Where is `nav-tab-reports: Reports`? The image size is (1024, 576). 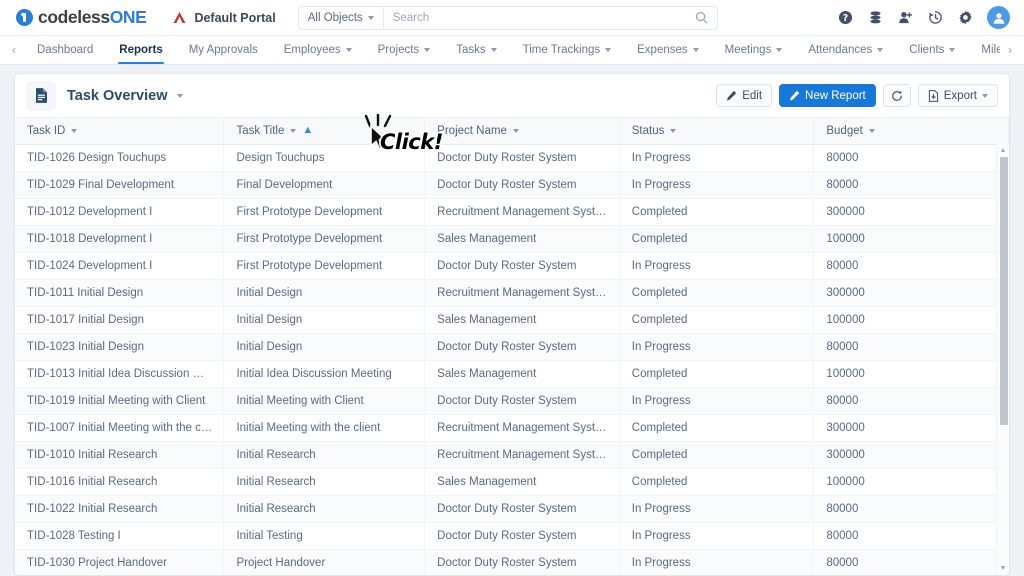 nav-tab-reports: Reports is located at coordinates (140, 50).